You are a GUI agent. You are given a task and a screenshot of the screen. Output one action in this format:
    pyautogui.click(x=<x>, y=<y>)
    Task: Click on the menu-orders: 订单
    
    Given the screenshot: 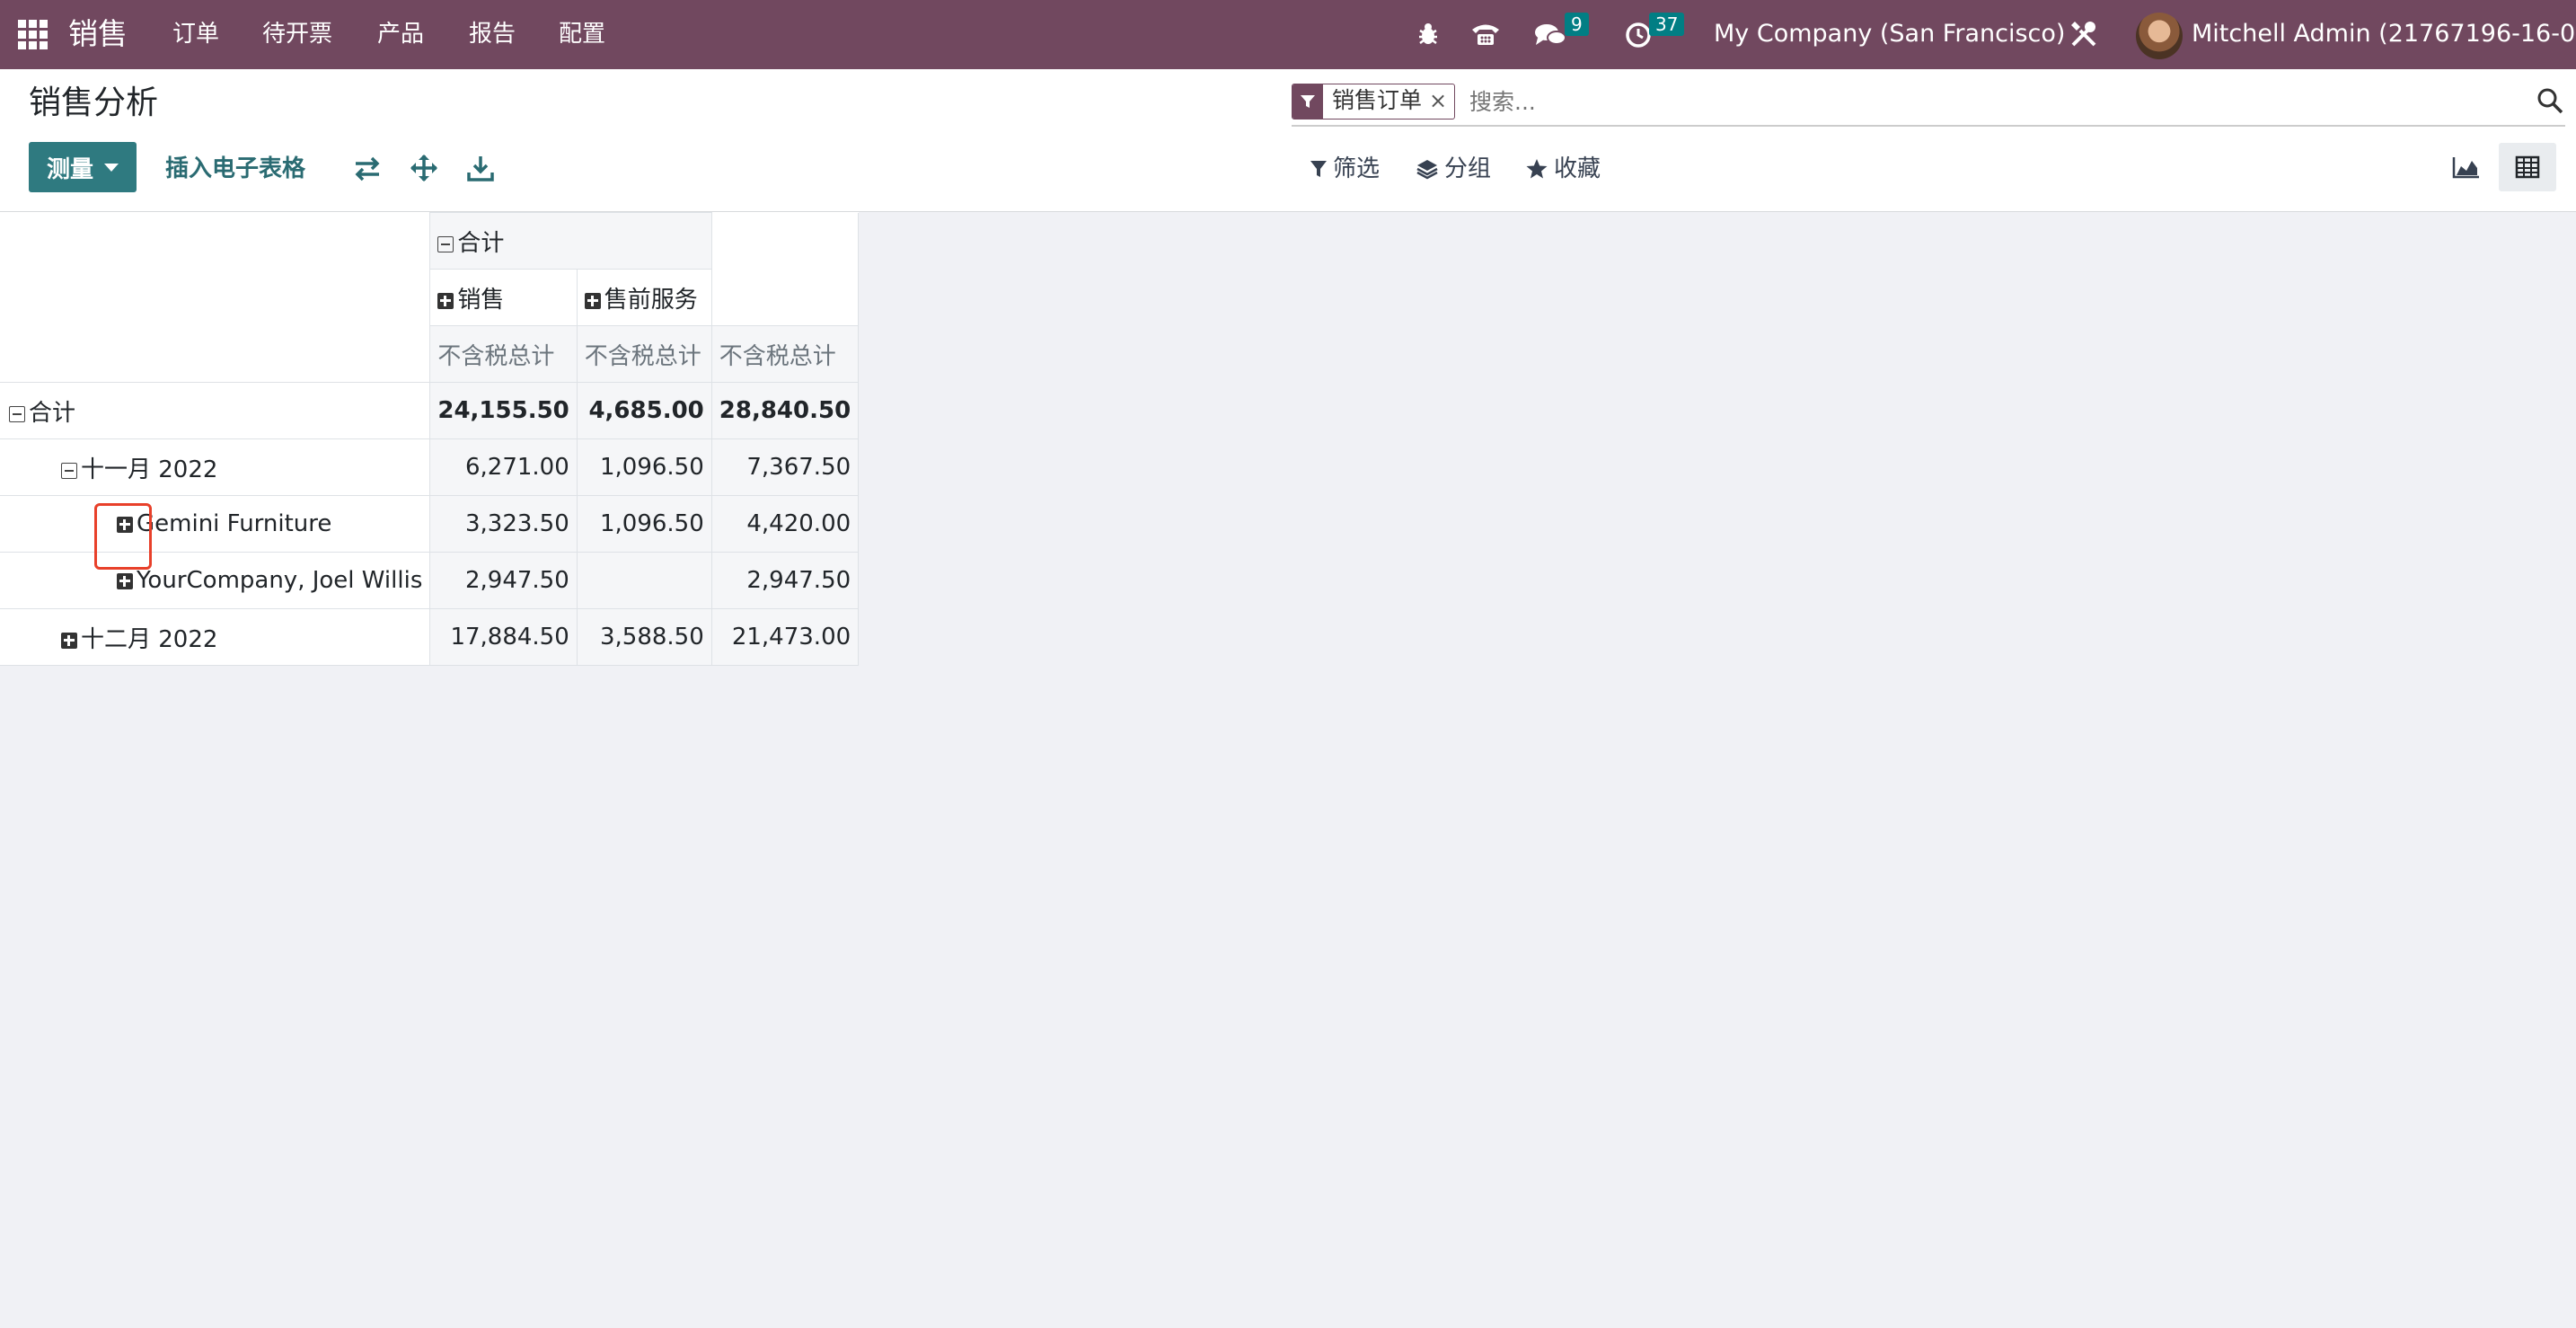 What is the action you would take?
    pyautogui.click(x=195, y=34)
    